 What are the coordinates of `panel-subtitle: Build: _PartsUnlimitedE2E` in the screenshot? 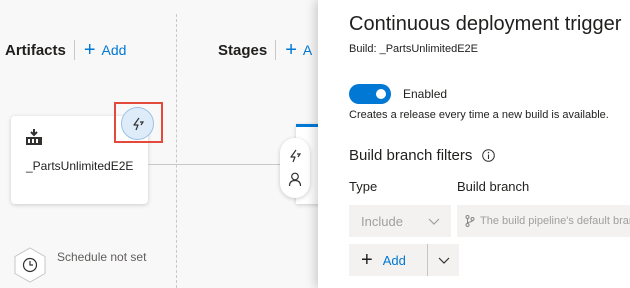 It's located at (414, 49).